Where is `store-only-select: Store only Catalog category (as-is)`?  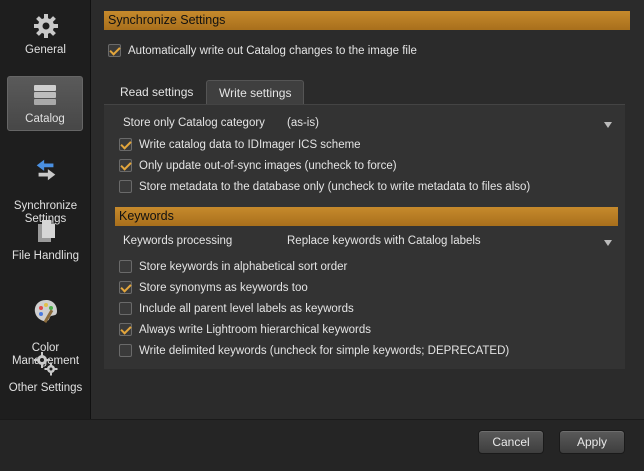
store-only-select: Store only Catalog category (as-is) is located at coordinates (369, 123).